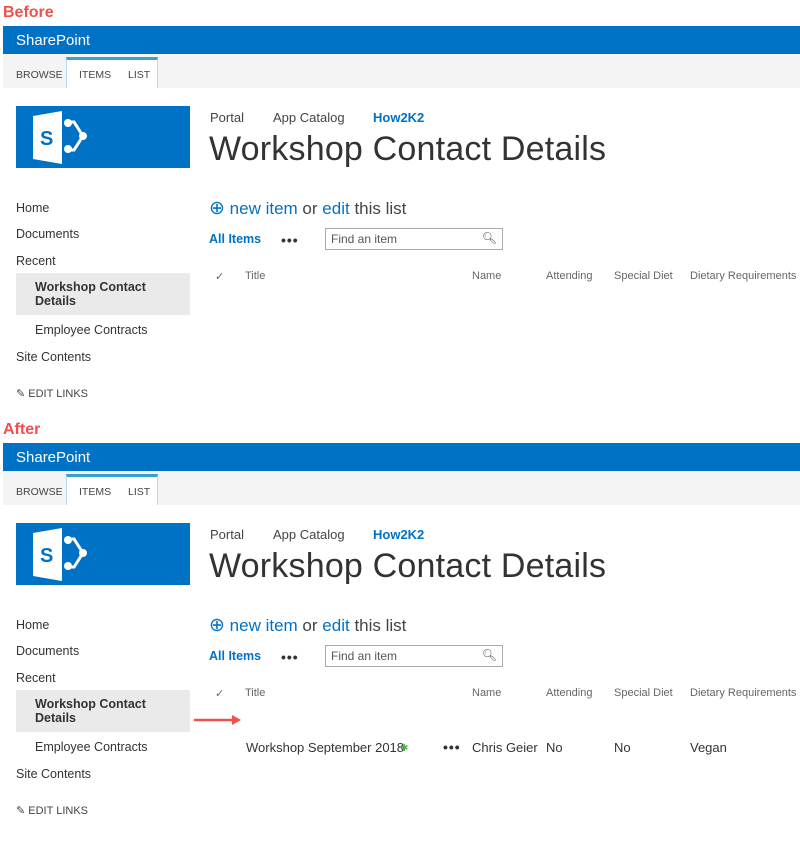 This screenshot has width=800, height=843. I want to click on row-title: Workshop September 2018, so click(325, 747).